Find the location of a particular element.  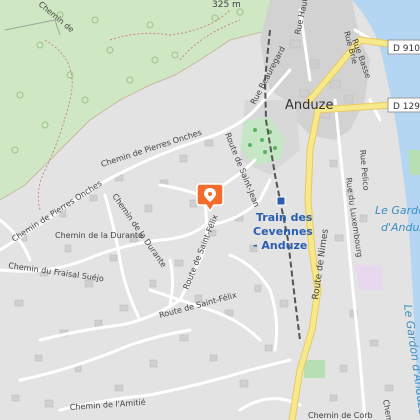

train-station-icon is located at coordinates (281, 201).